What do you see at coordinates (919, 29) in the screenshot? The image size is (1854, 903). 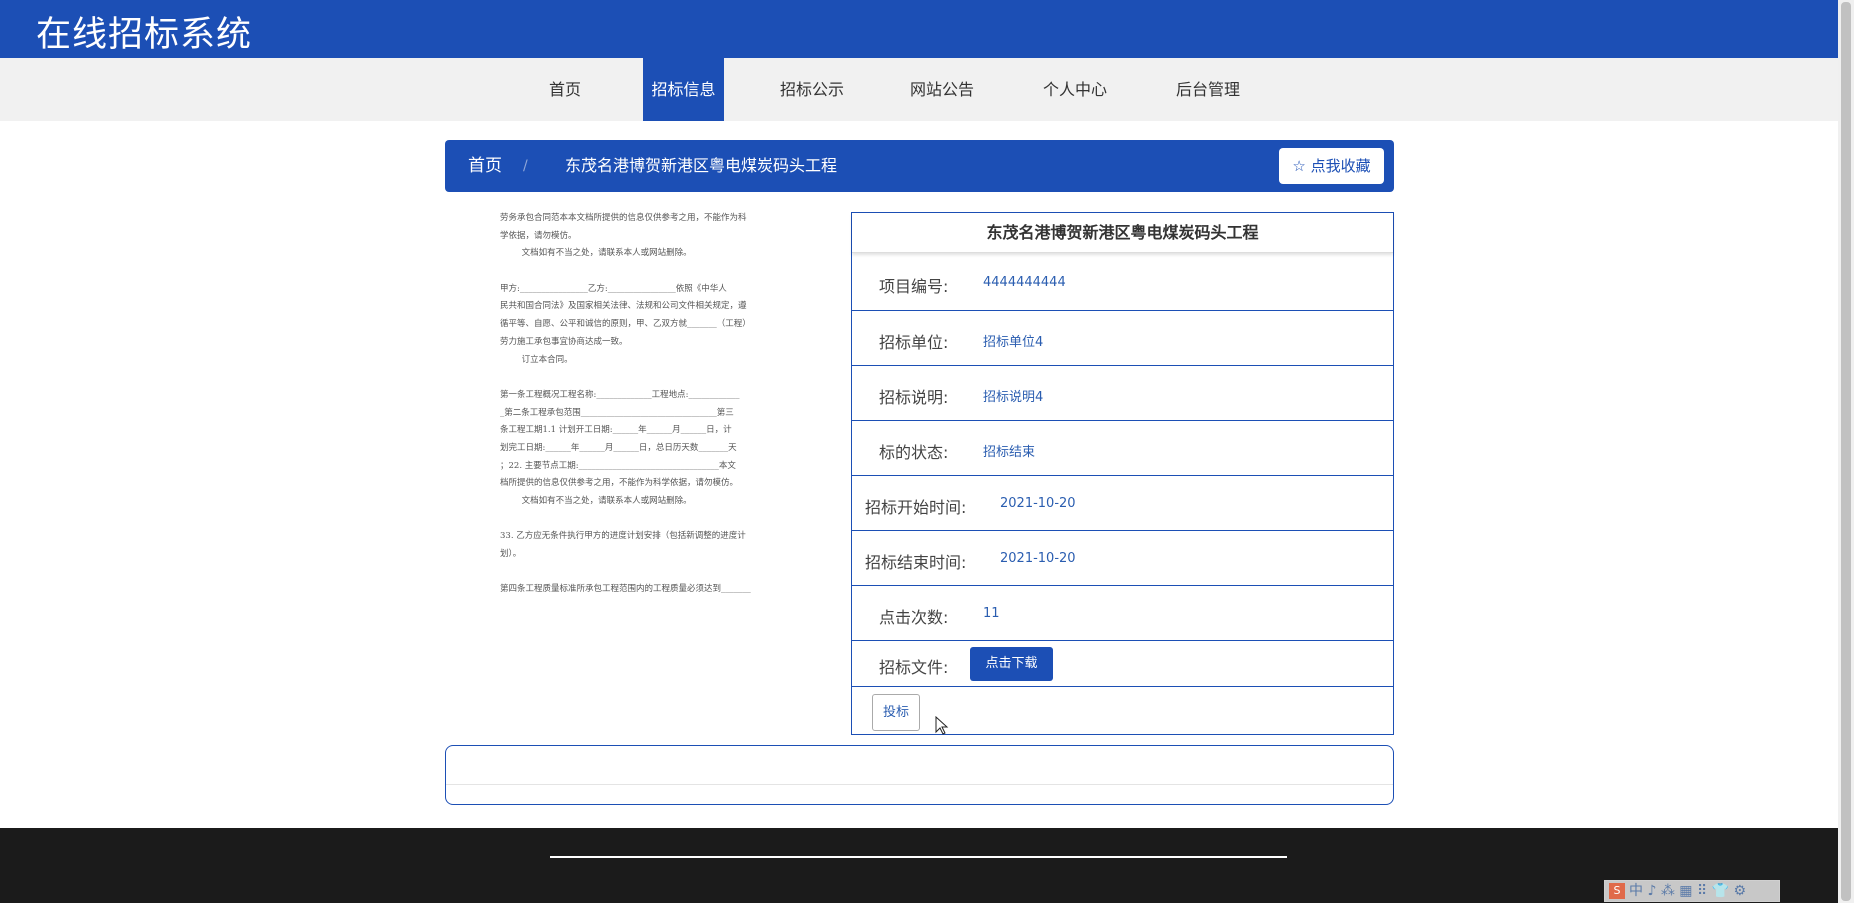 I see `top-banner: 在线招标系统` at bounding box center [919, 29].